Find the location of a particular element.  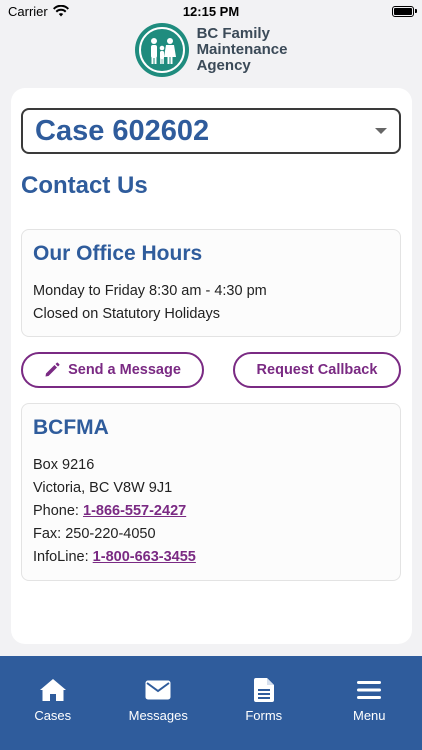

send-message-label: Send a Message is located at coordinates (124, 370).